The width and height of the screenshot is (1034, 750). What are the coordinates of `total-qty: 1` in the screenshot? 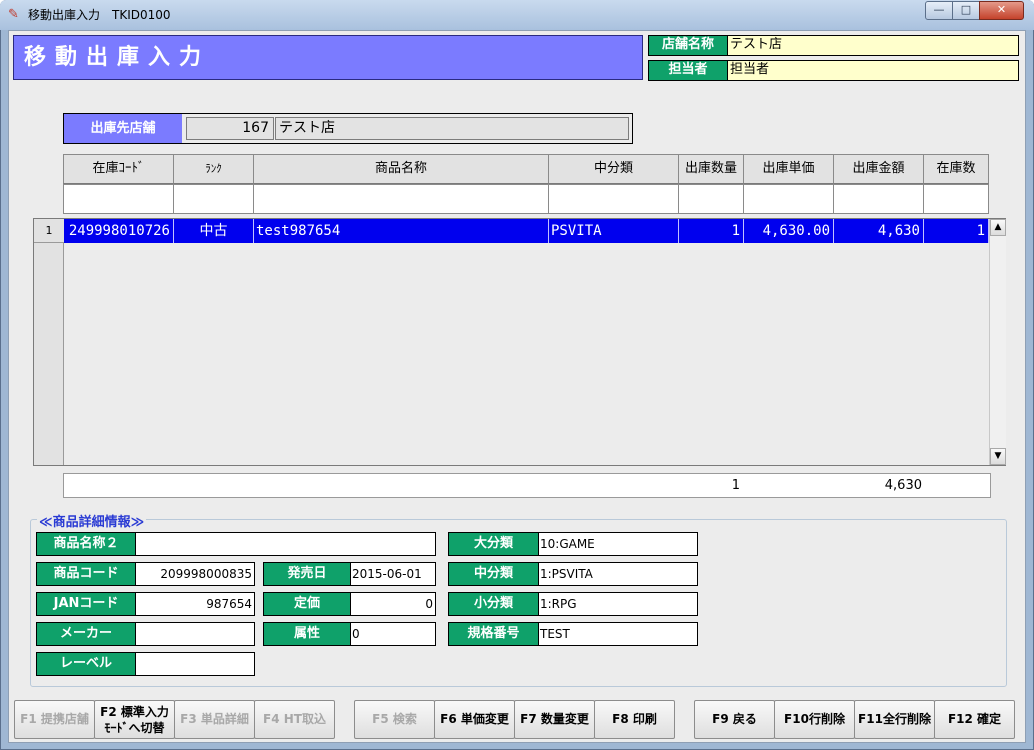 It's located at (735, 485).